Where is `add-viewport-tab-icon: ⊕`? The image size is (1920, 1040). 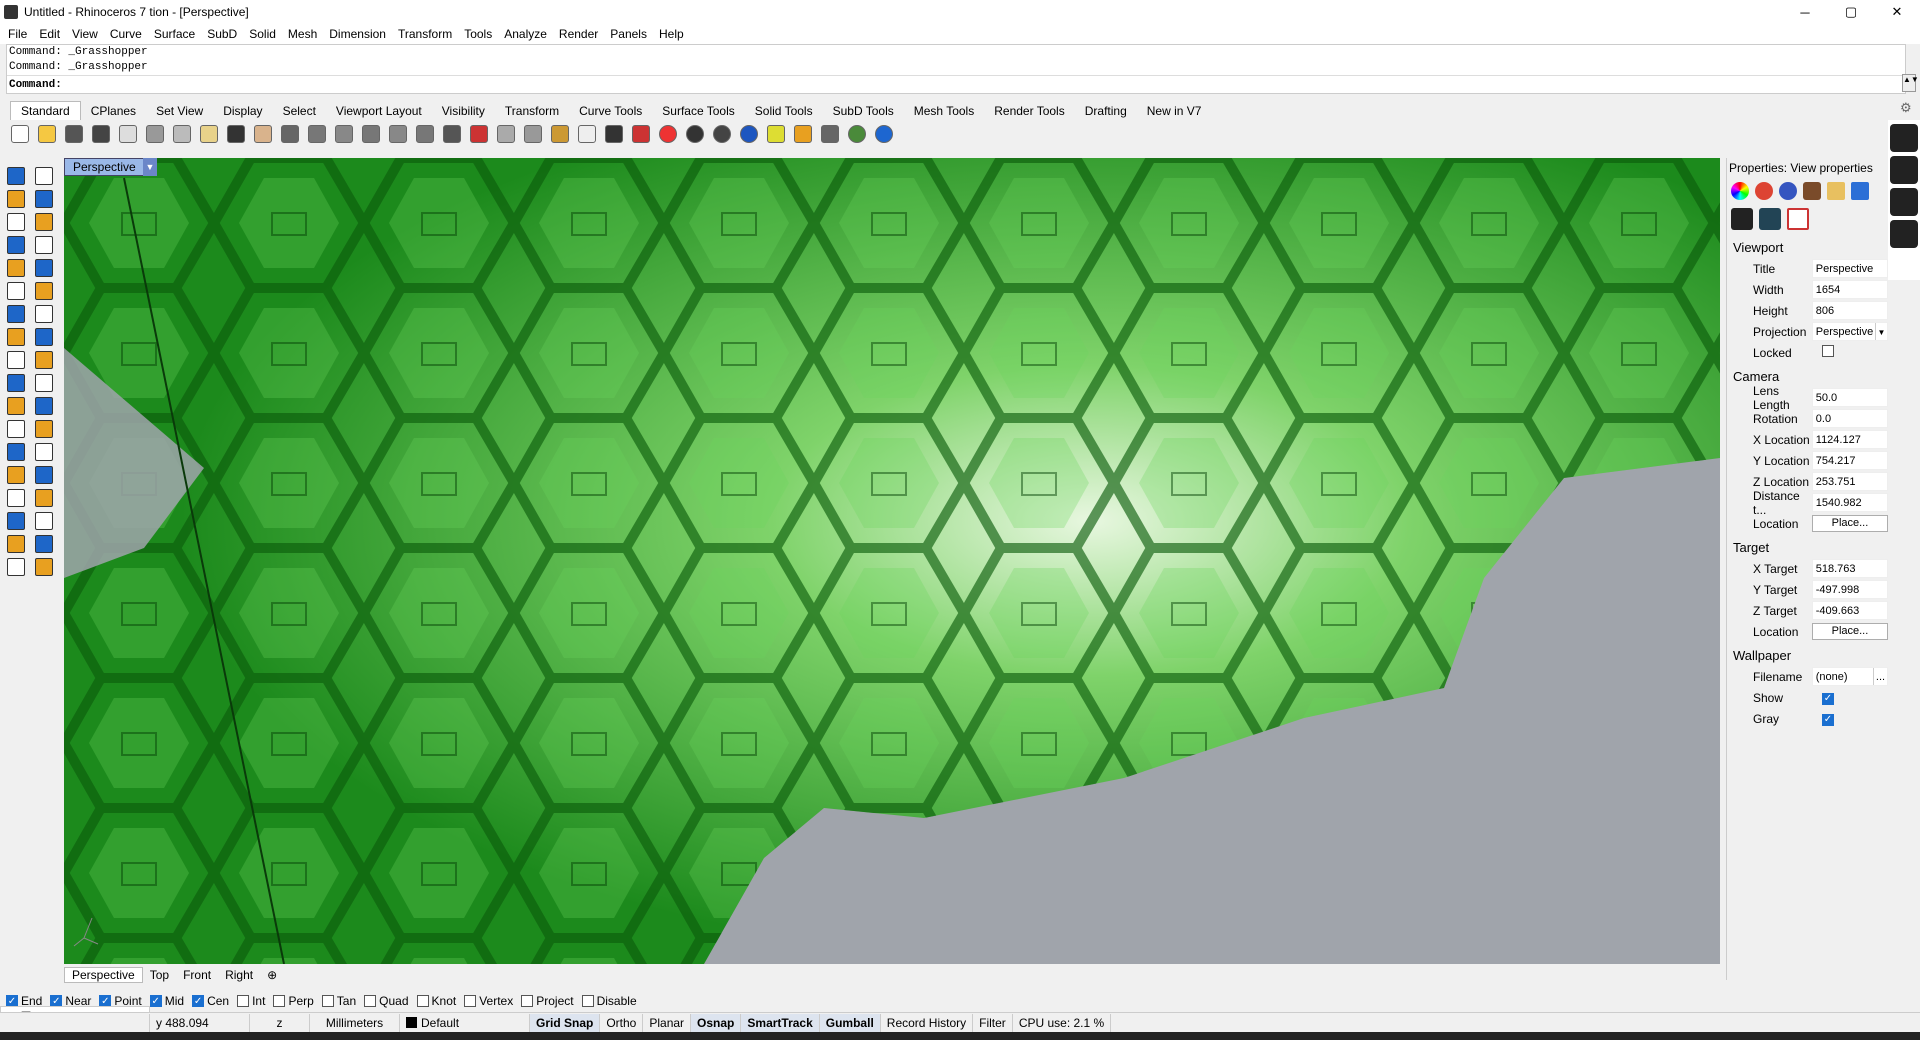
add-viewport-tab-icon: ⊕ is located at coordinates (272, 975).